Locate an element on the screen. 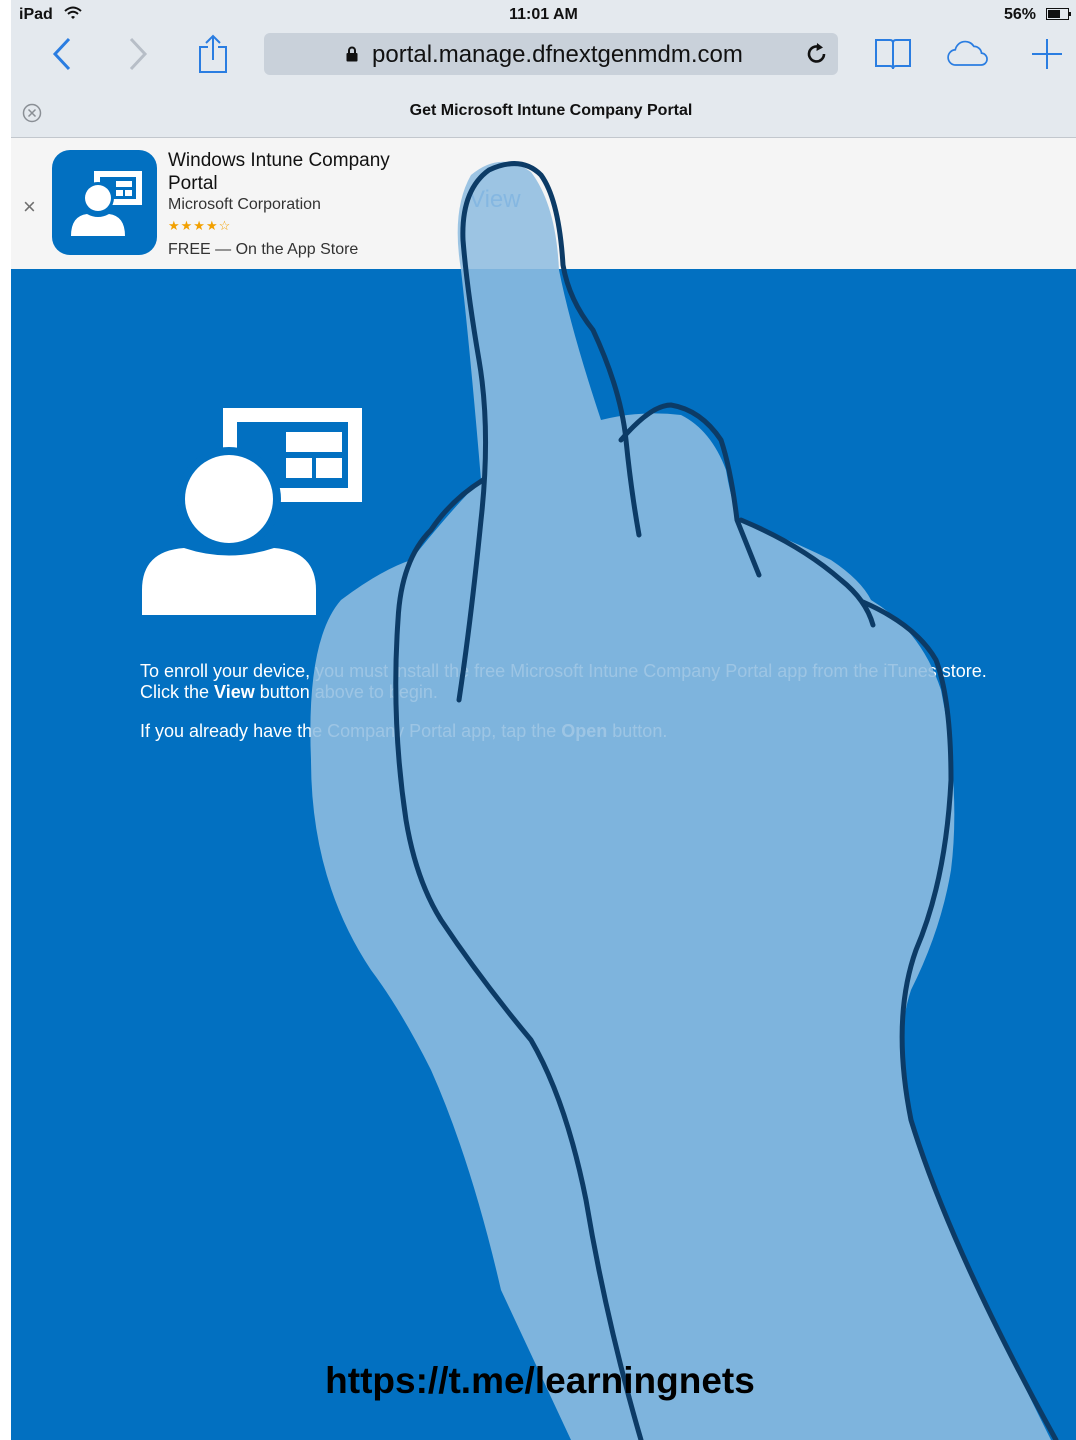 The height and width of the screenshot is (1440, 1076). company-portal-icon is located at coordinates (252, 511).